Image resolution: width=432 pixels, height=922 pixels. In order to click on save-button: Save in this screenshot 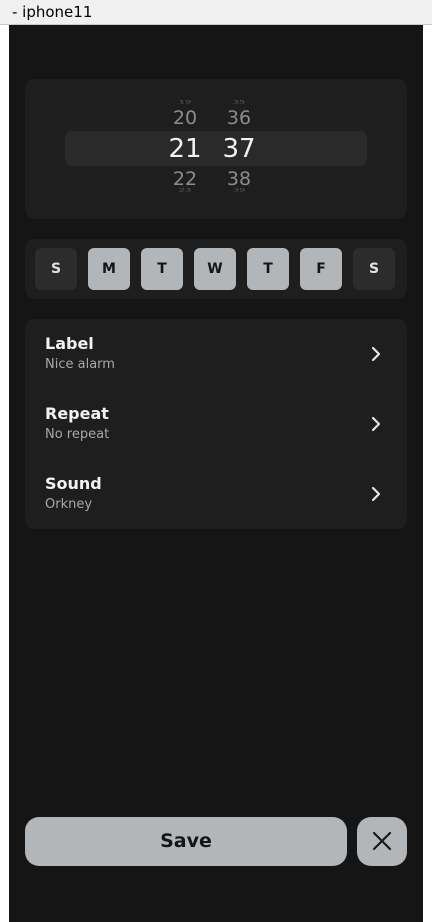, I will do `click(186, 841)`.